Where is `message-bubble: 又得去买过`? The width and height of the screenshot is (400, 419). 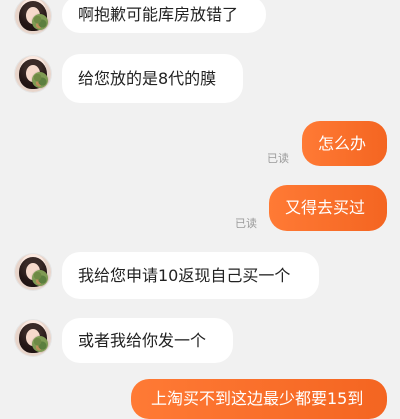 message-bubble: 又得去买过 is located at coordinates (328, 208).